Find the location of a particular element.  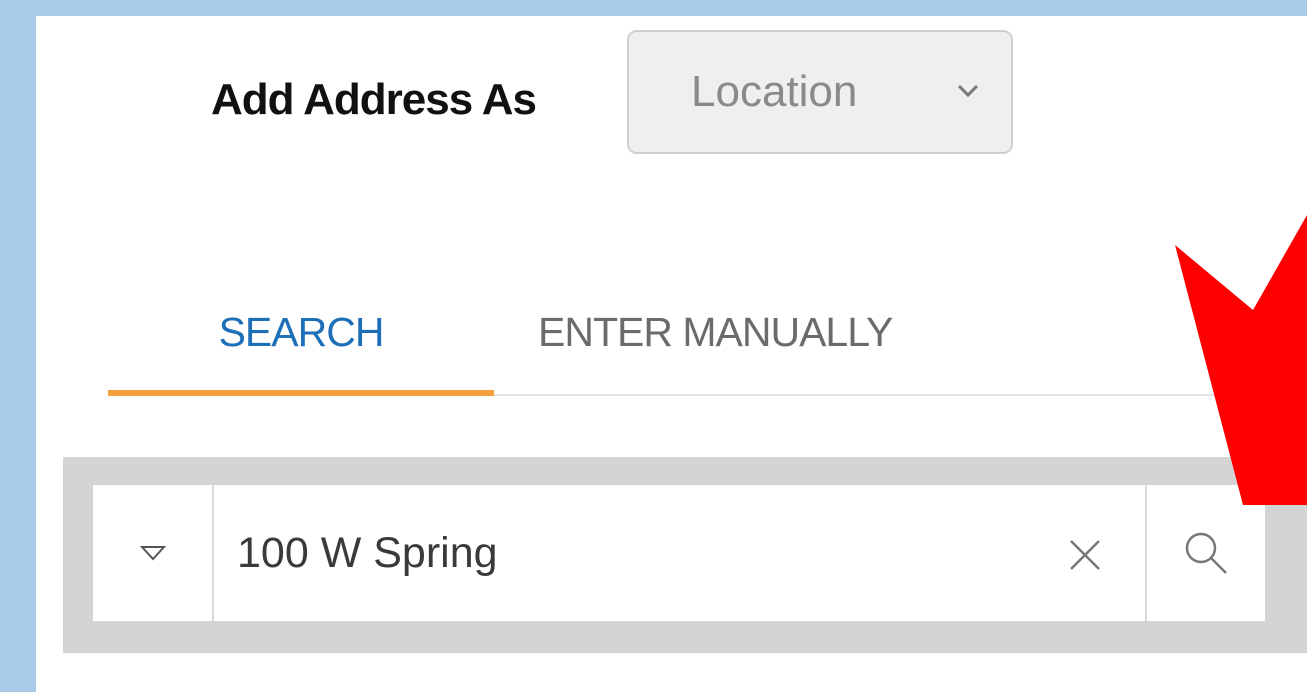

chevron-down-icon is located at coordinates (968, 91).